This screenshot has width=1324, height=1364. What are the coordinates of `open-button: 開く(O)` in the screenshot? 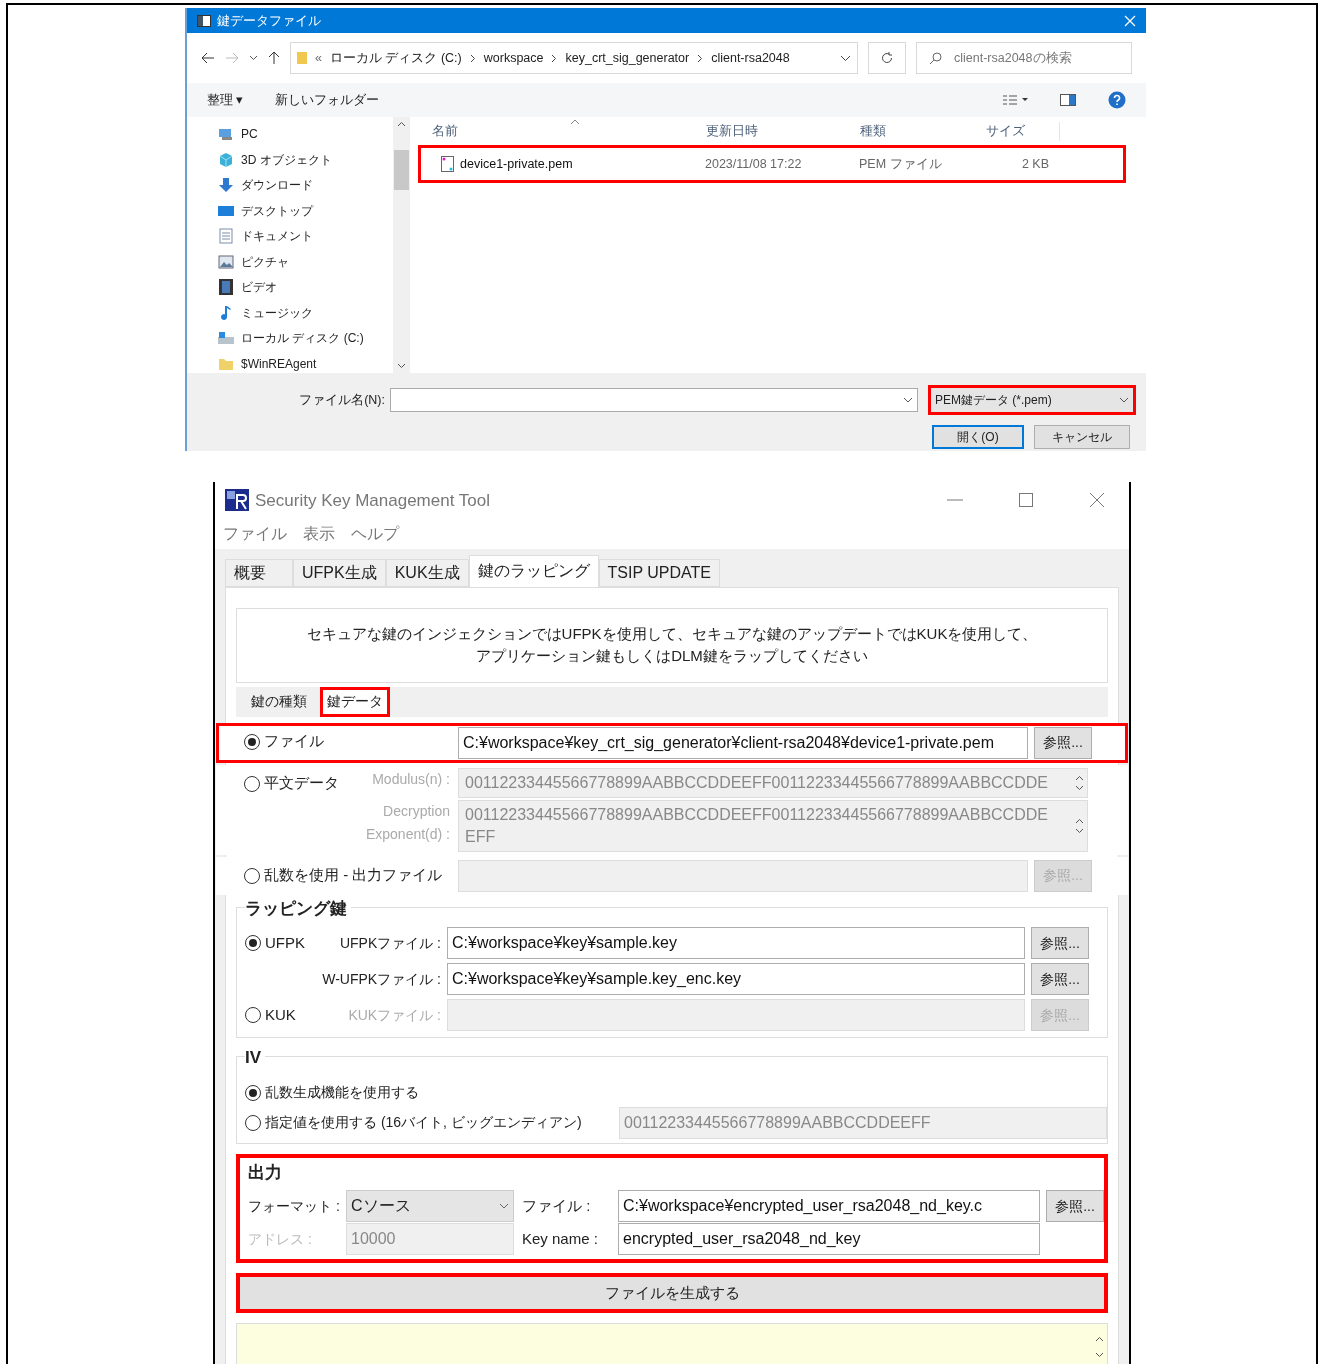 It's located at (978, 437).